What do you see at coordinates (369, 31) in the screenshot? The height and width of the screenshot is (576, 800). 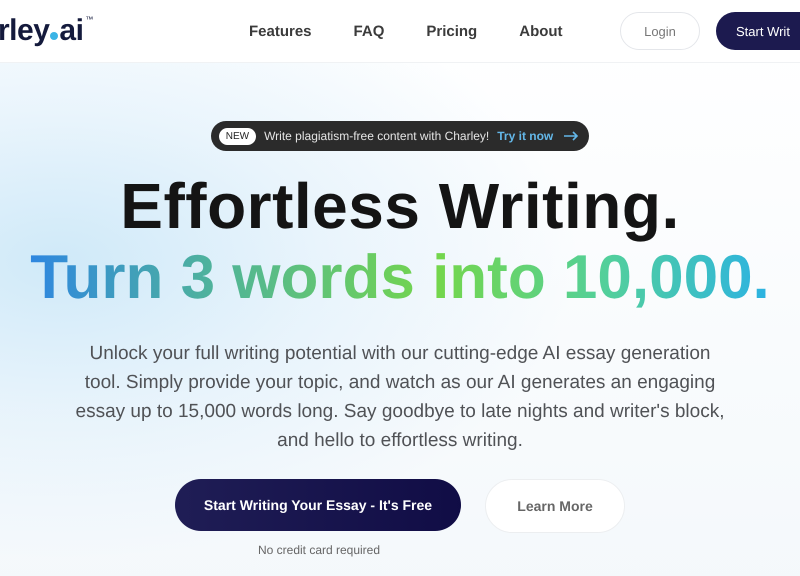 I see `nav-link: FAQ` at bounding box center [369, 31].